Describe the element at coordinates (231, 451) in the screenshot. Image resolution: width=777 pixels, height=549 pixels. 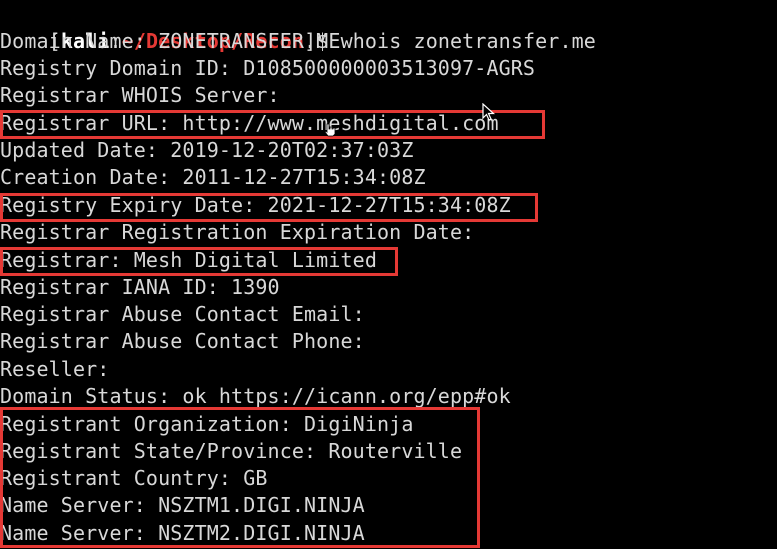
I see `output-line: Registrant State/Province: Routerville` at that location.